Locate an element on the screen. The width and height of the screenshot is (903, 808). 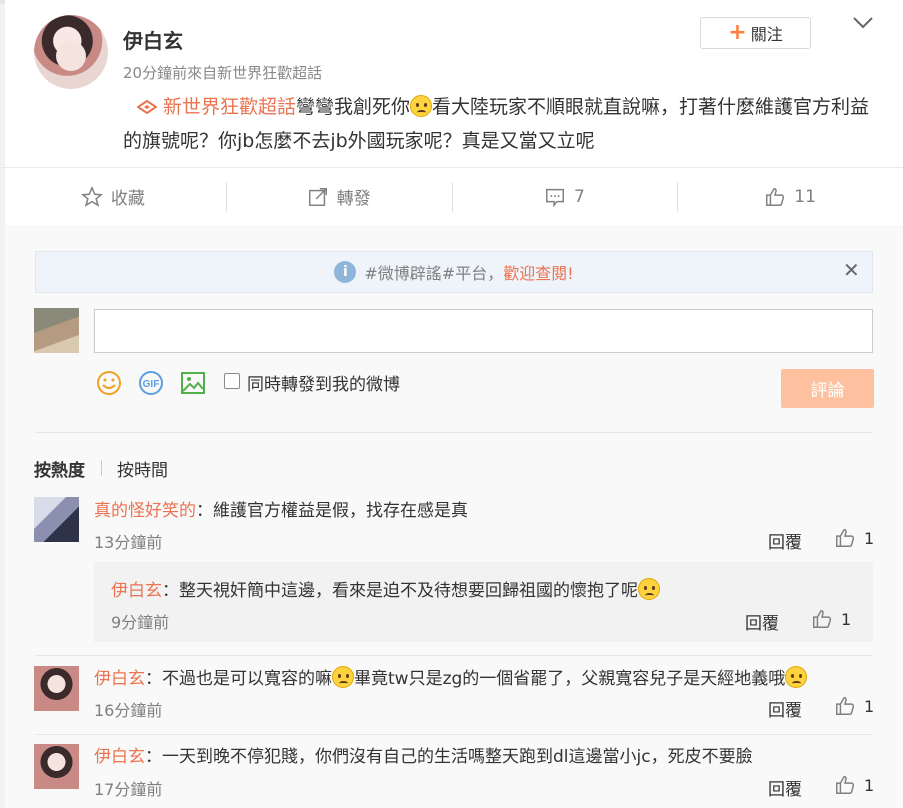
comment-time: 17分鐘前 is located at coordinates (128, 789).